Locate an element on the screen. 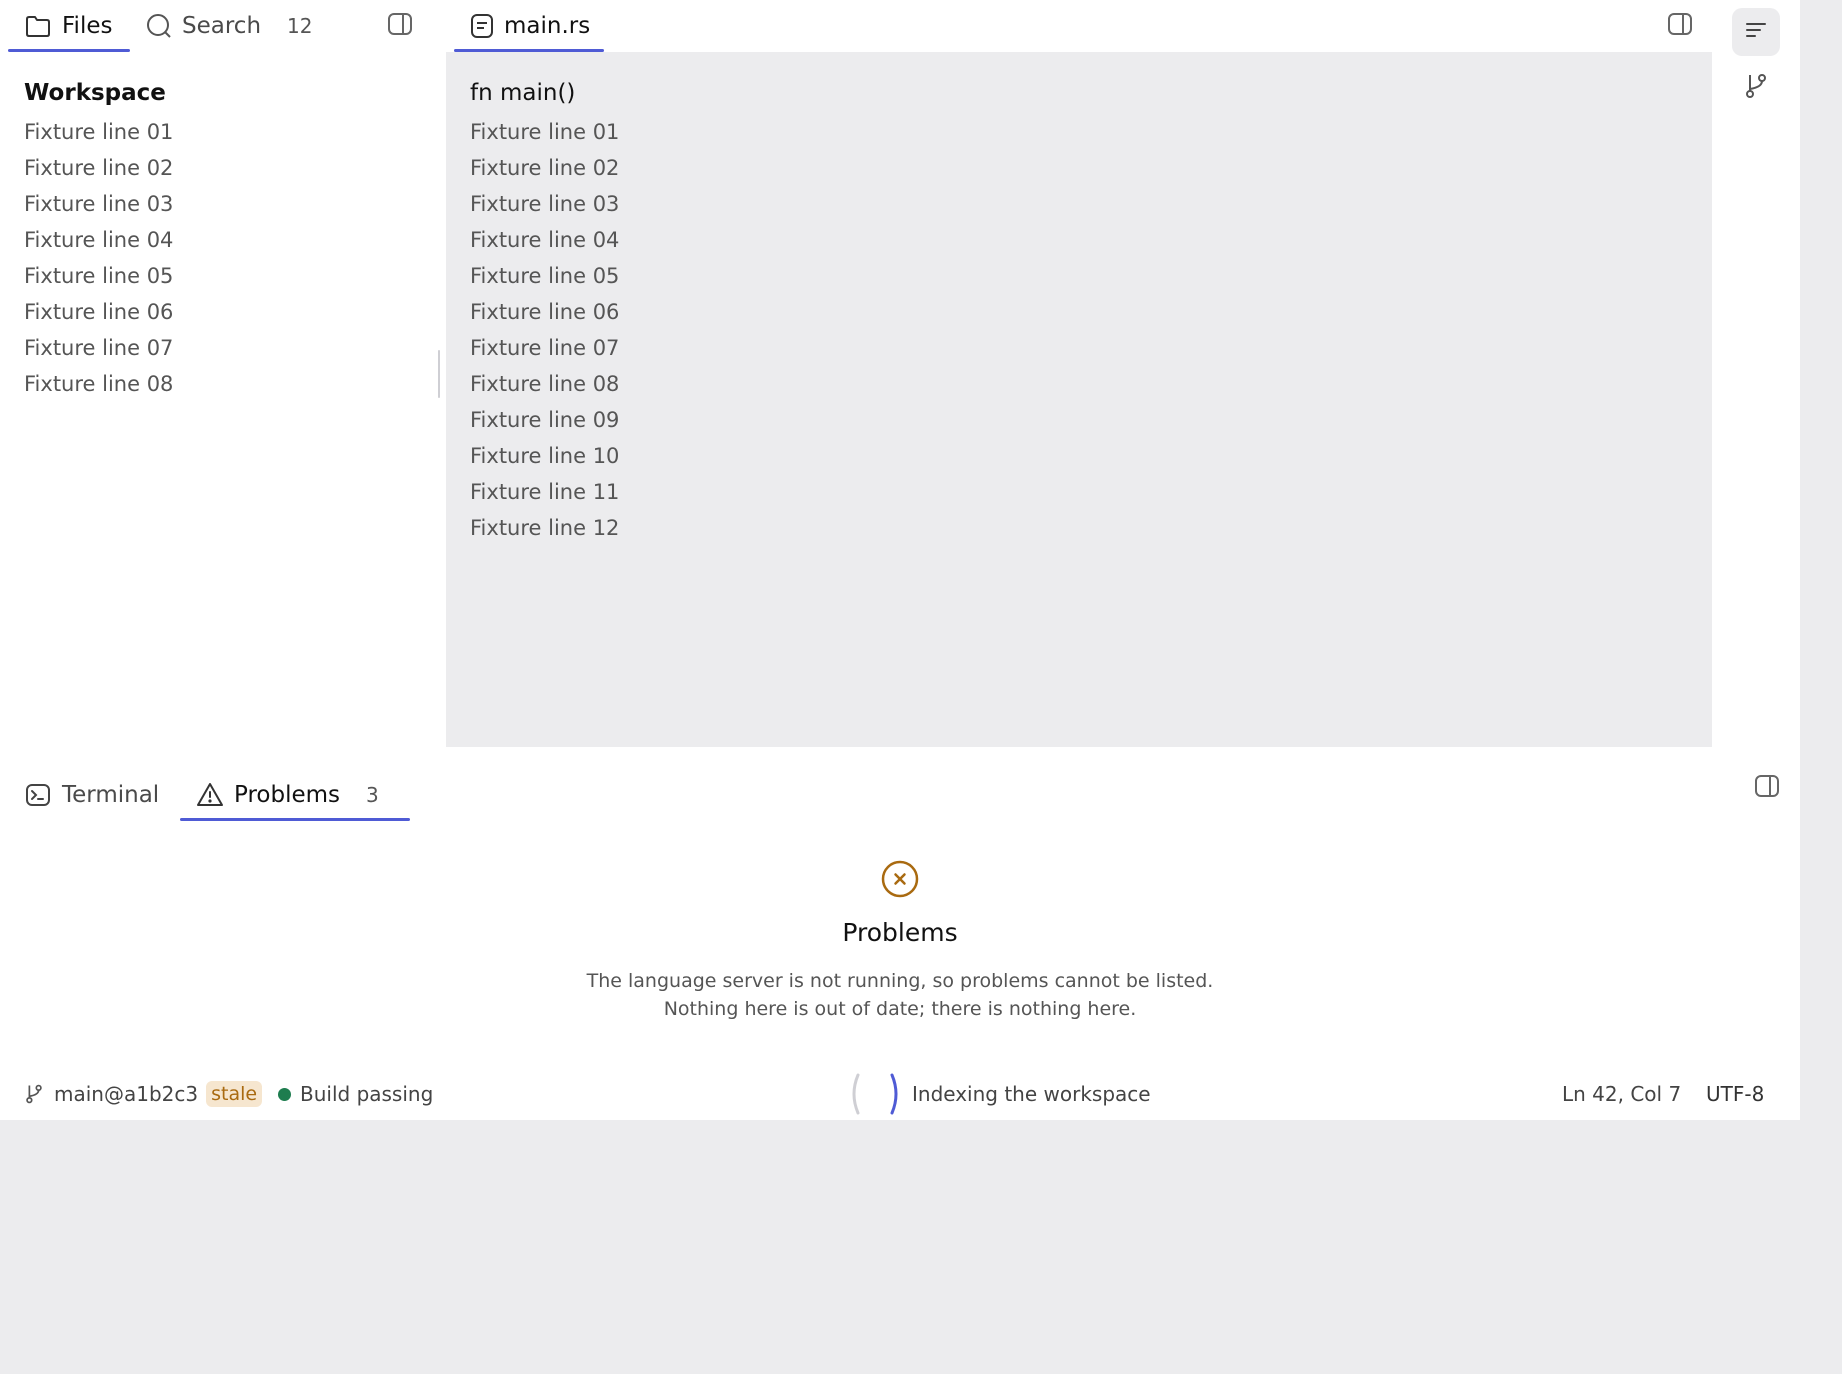 The height and width of the screenshot is (1374, 1842). sidebar-resize-handle is located at coordinates (439, 374).